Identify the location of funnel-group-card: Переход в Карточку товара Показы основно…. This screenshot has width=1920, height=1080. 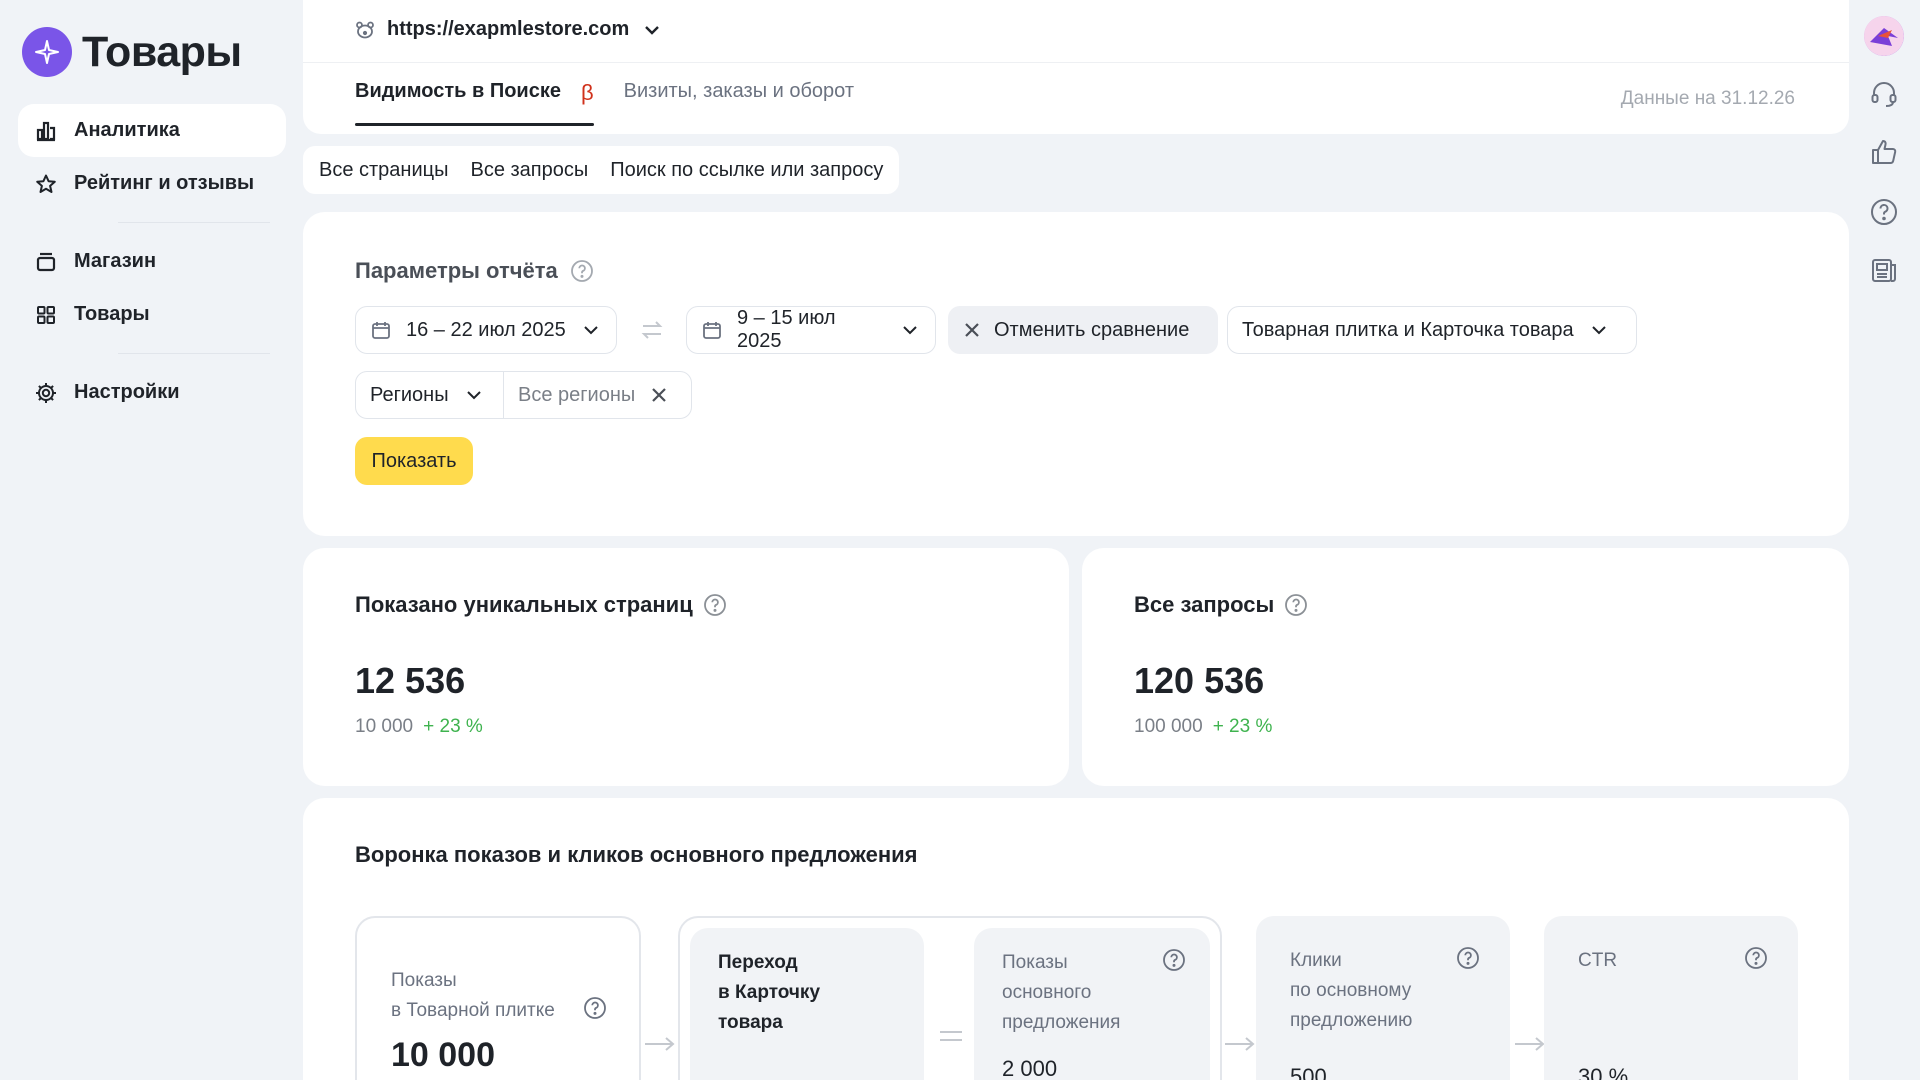
(950, 998).